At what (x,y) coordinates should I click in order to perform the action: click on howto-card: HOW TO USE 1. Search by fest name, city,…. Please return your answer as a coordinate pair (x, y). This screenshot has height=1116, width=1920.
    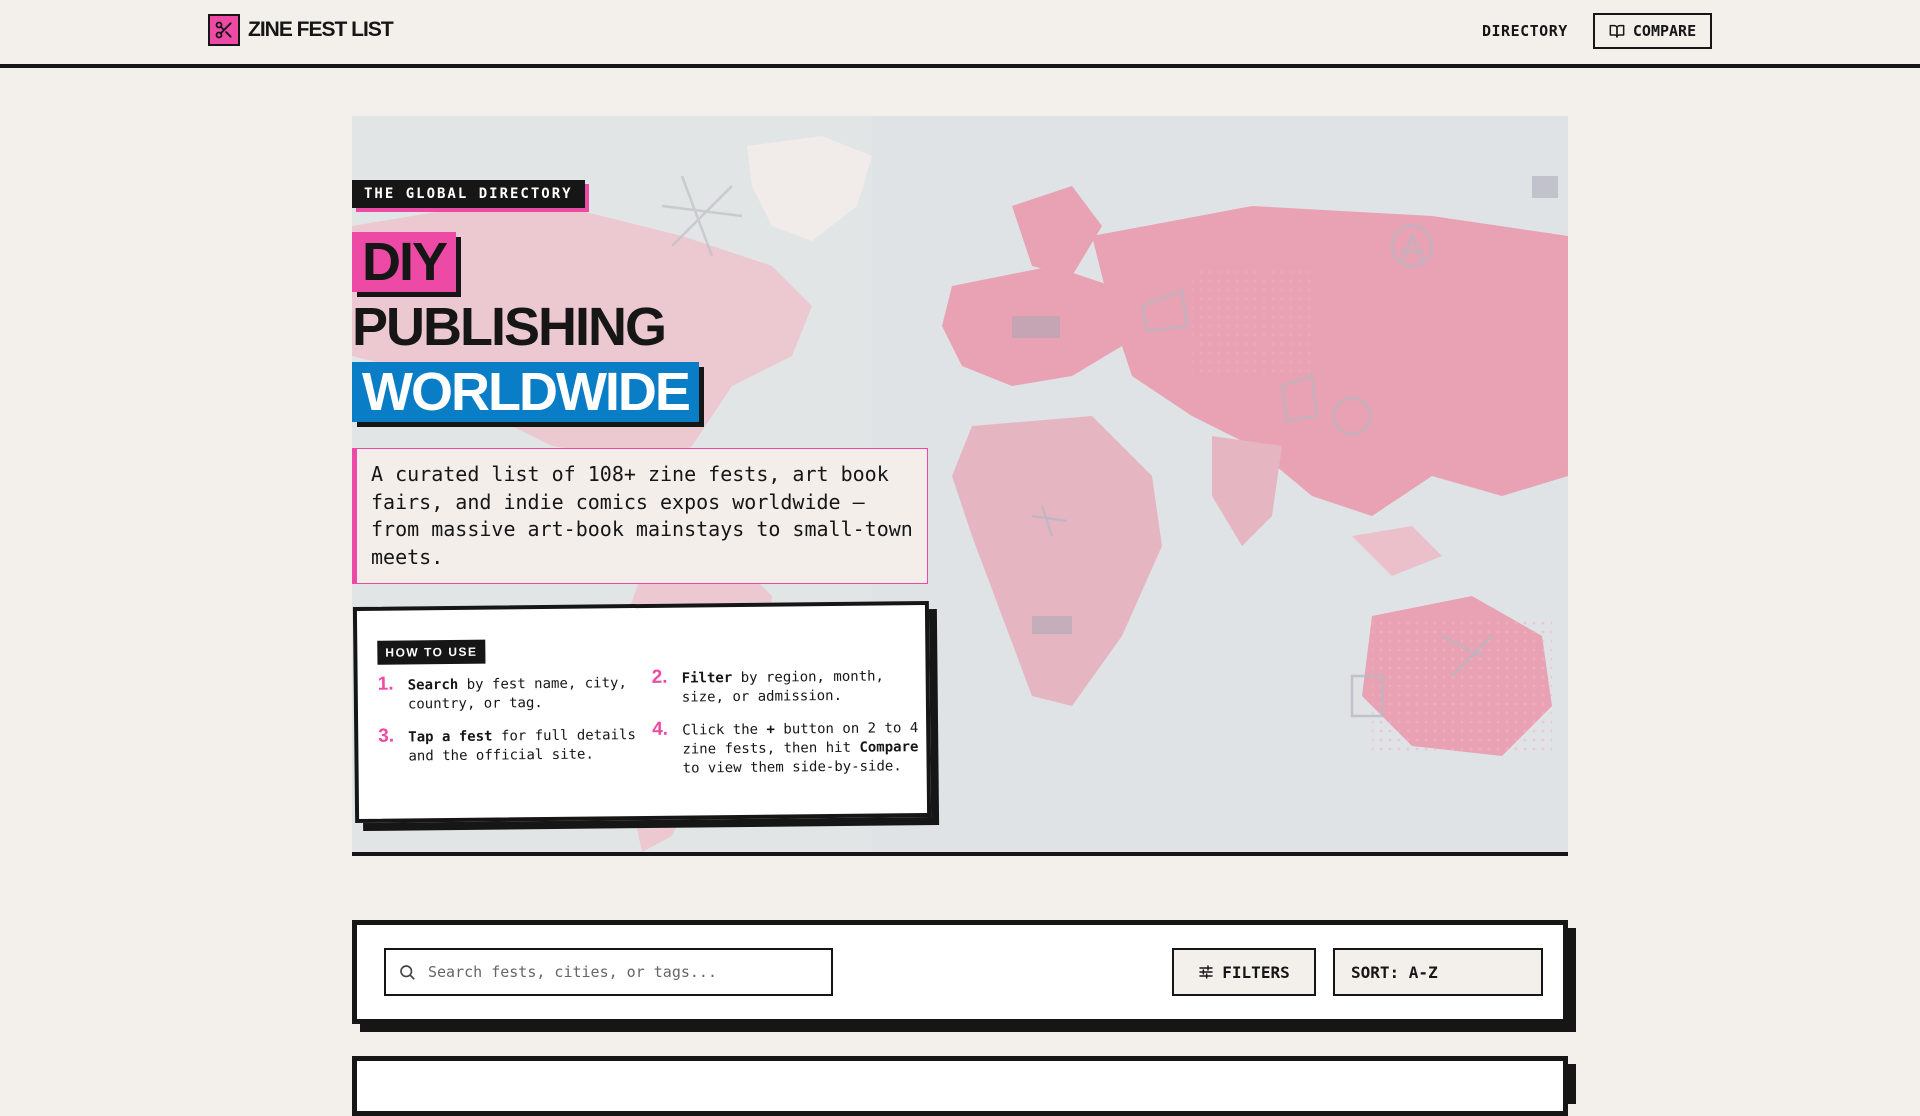
    Looking at the image, I should click on (642, 712).